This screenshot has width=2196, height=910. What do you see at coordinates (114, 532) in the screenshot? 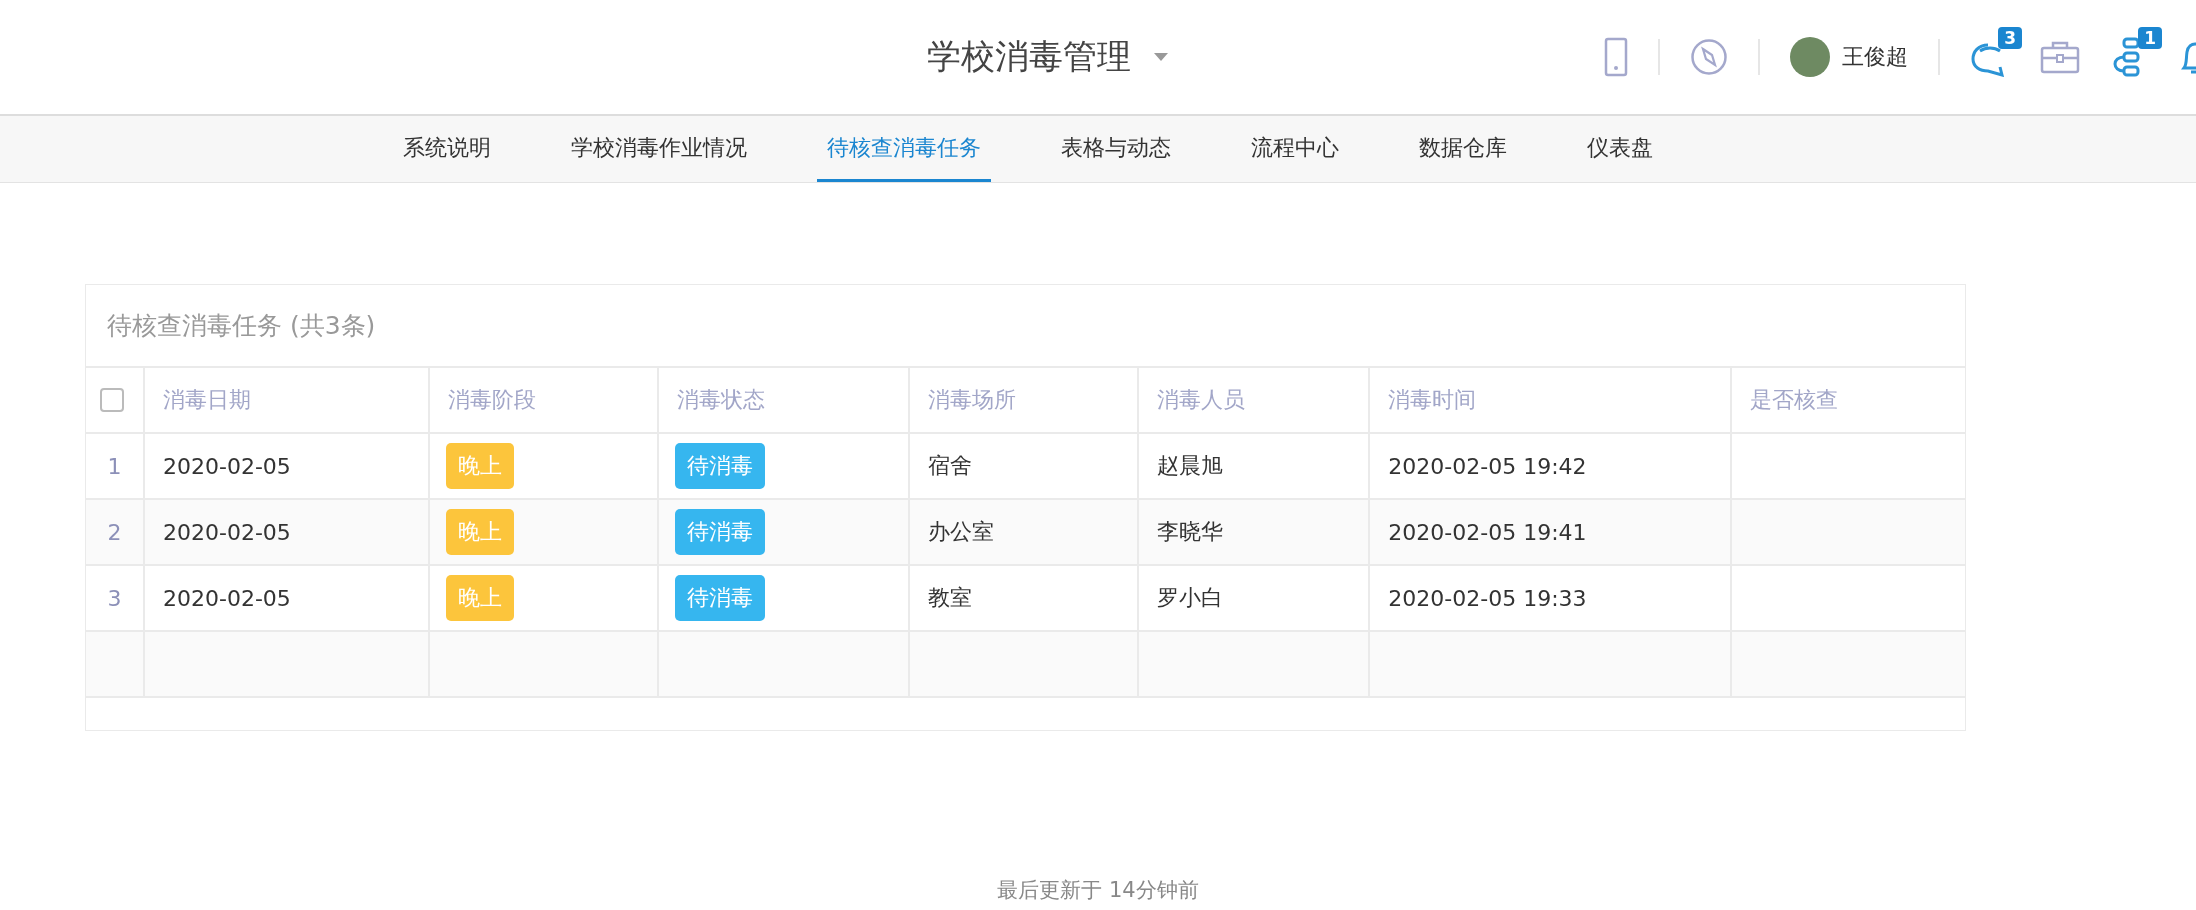
I see `row-number: 2` at bounding box center [114, 532].